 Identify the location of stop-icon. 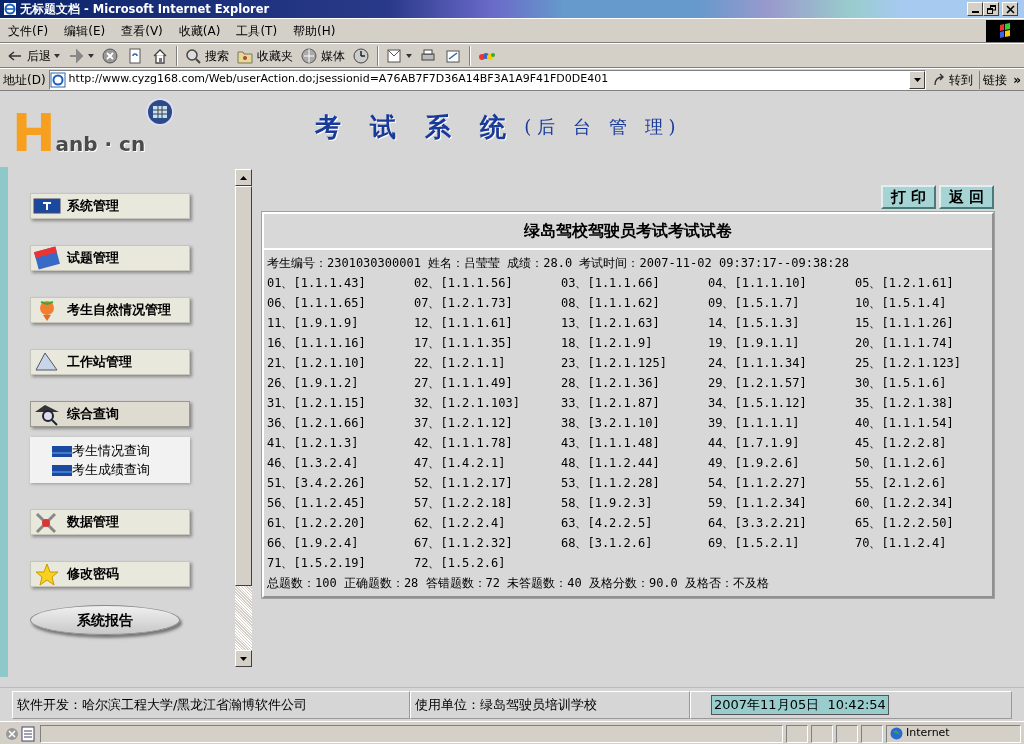
(110, 55).